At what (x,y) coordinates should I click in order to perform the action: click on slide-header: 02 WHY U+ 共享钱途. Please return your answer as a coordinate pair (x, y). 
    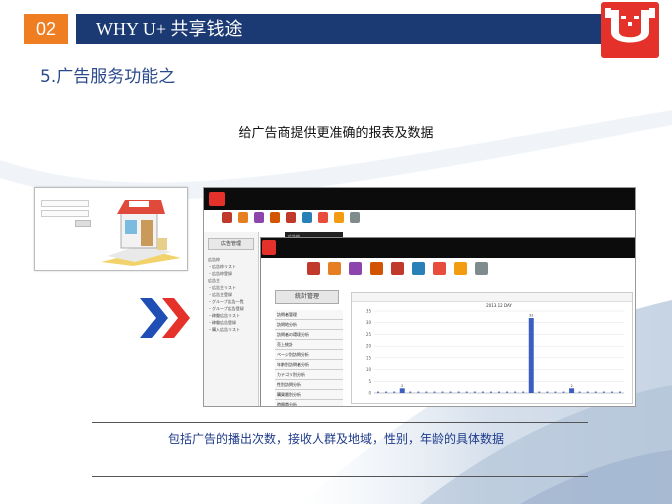
    Looking at the image, I should click on (314, 29).